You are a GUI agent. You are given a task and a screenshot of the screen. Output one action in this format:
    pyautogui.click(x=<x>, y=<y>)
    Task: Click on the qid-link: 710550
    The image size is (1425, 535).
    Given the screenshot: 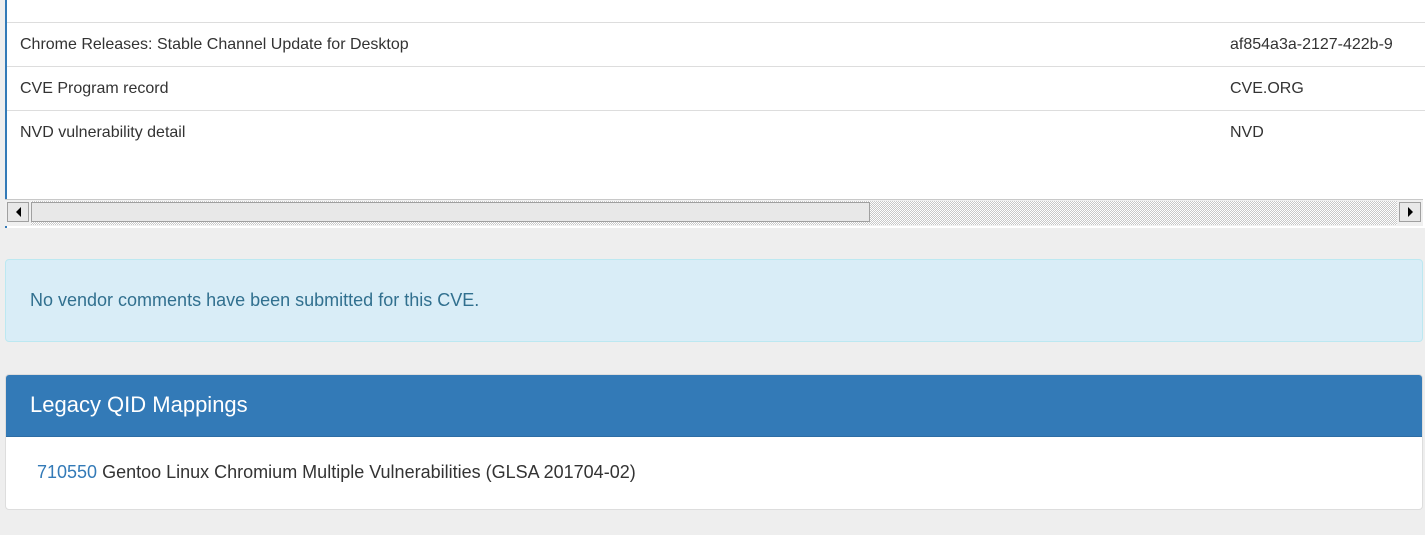 What is the action you would take?
    pyautogui.click(x=67, y=472)
    